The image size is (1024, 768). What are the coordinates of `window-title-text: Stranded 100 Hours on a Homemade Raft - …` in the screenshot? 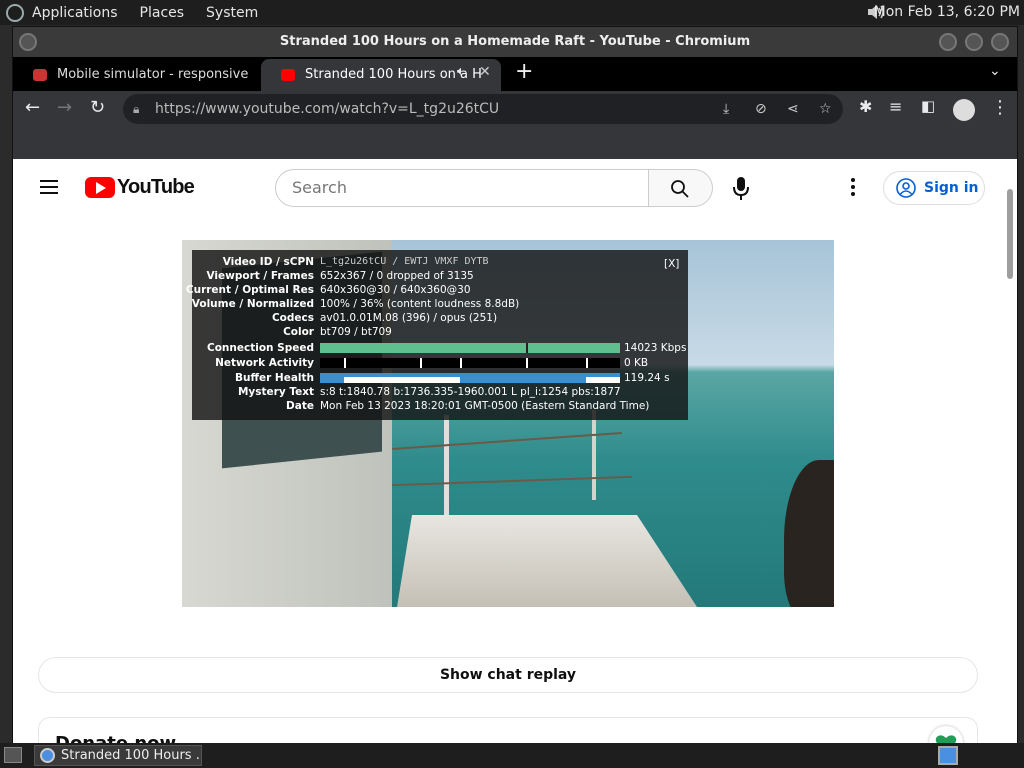 It's located at (515, 41).